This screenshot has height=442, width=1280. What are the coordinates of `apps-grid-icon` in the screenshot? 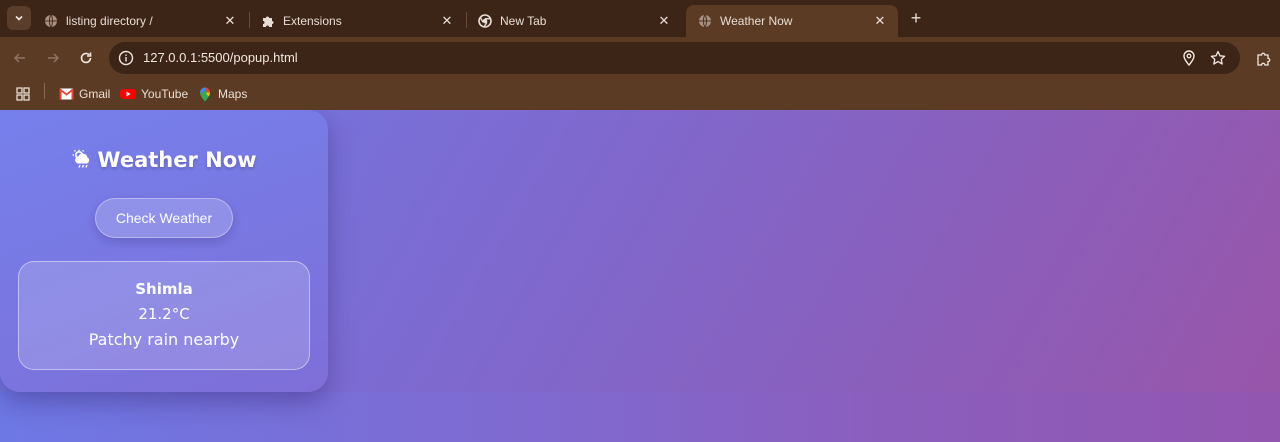 It's located at (23, 94).